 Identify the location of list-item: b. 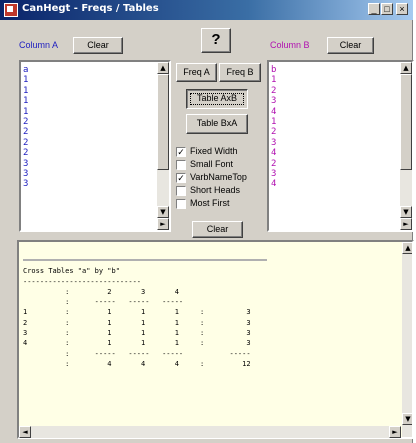
(273, 70).